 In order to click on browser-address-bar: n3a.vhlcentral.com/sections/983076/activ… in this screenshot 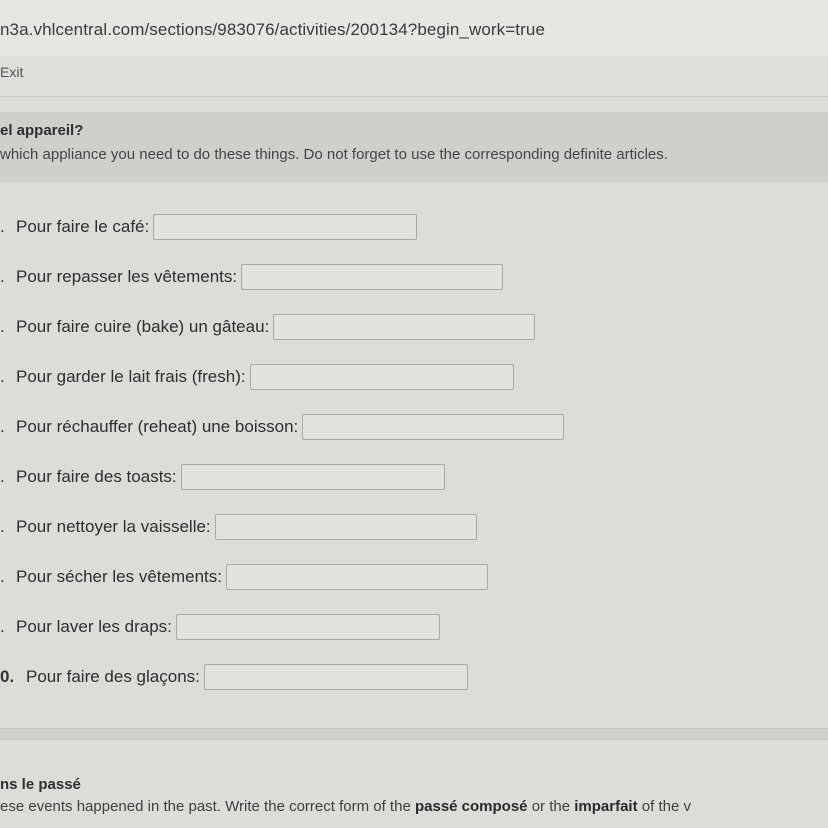, I will do `click(414, 28)`.